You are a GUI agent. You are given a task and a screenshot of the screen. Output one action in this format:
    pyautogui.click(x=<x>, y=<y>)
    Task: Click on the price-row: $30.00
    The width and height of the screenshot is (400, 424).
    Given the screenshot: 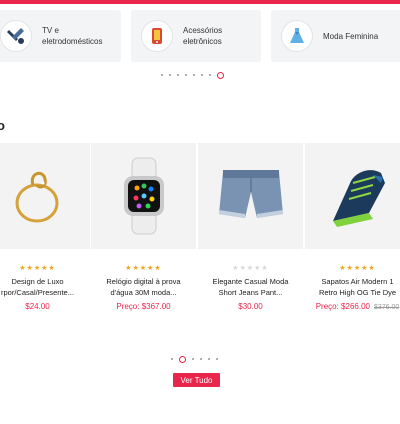 What is the action you would take?
    pyautogui.click(x=250, y=306)
    